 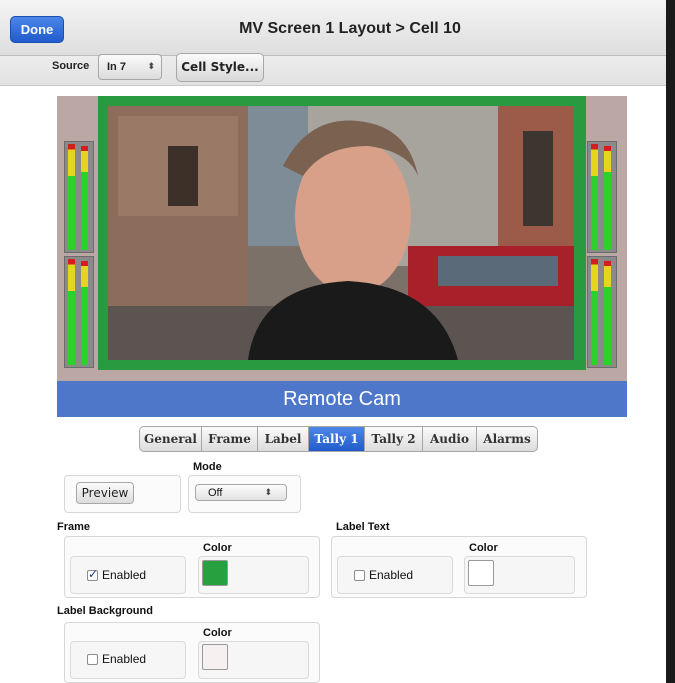 I want to click on label-text-color-swatch, so click(x=481, y=573).